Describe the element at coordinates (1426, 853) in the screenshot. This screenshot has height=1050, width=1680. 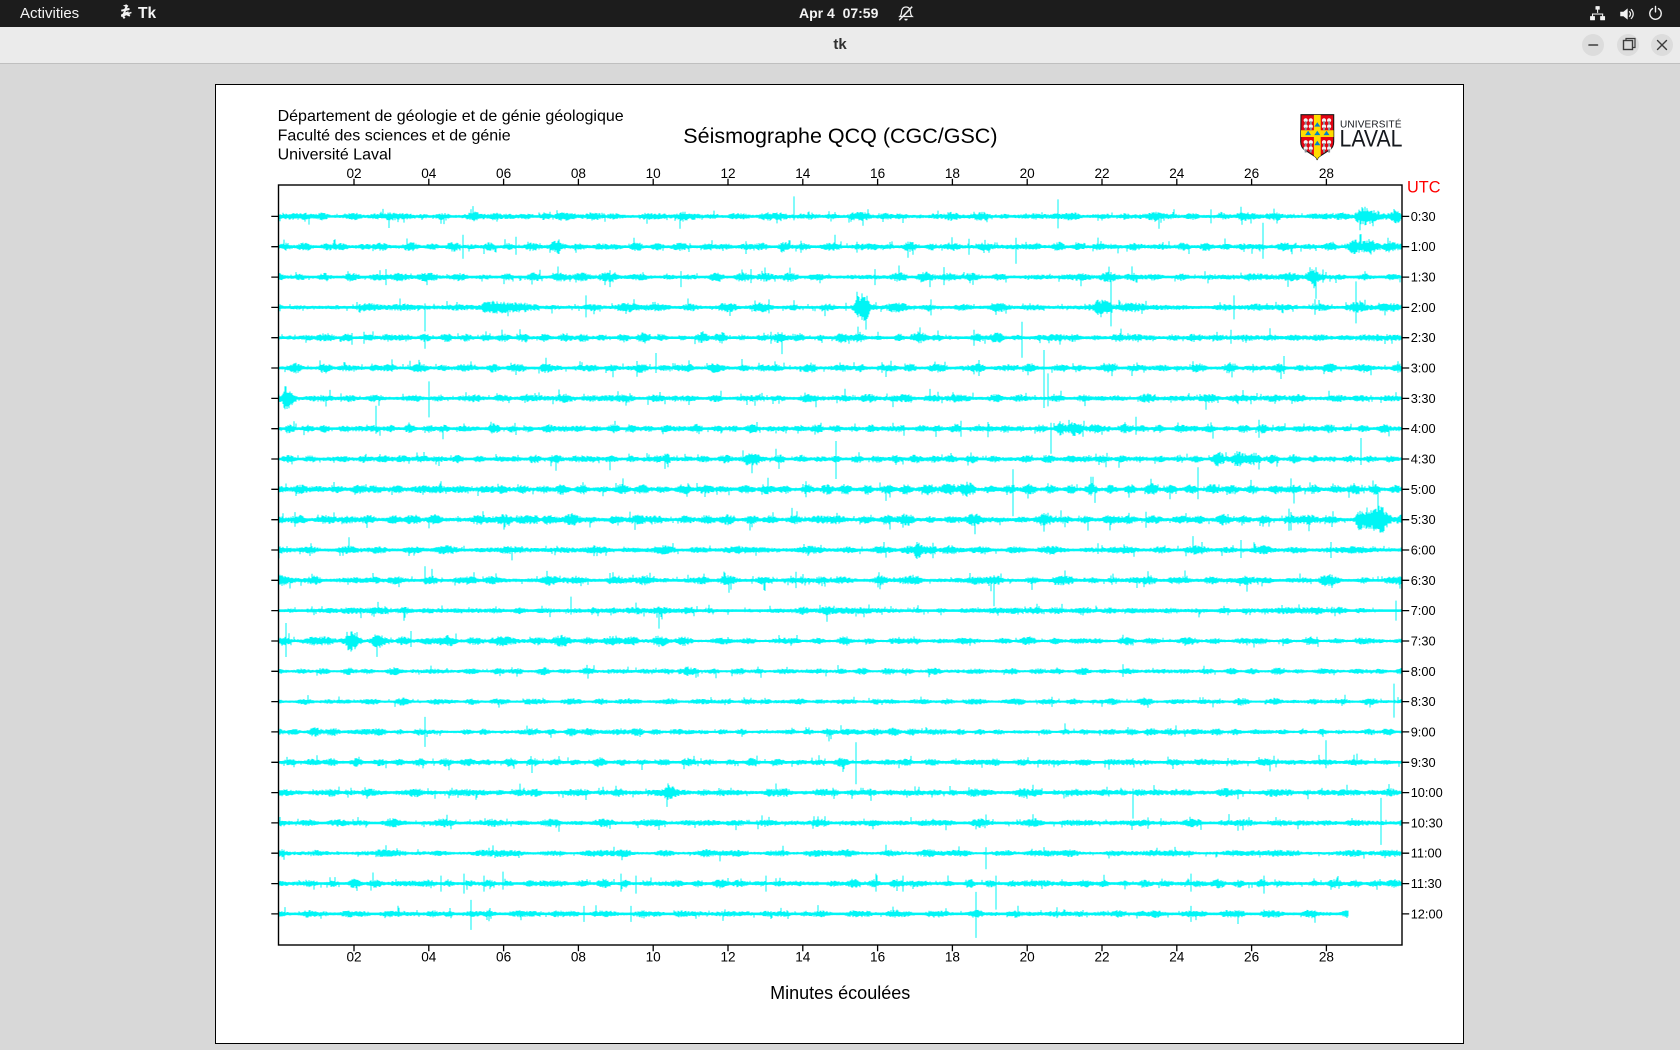
I see `svg-text: 11:00` at that location.